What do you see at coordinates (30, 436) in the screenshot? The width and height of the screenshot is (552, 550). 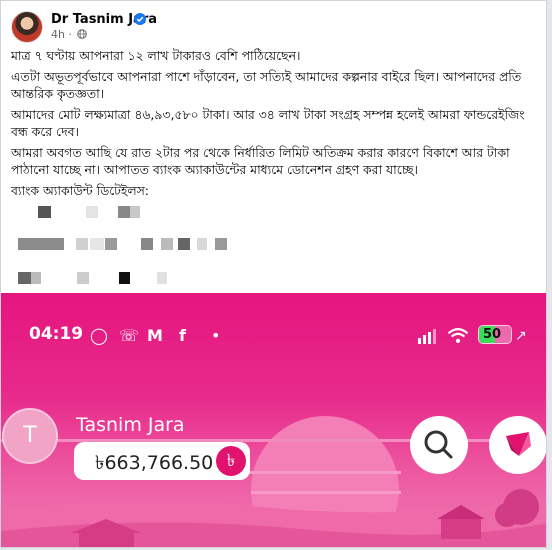 I see `user-avatar: T` at bounding box center [30, 436].